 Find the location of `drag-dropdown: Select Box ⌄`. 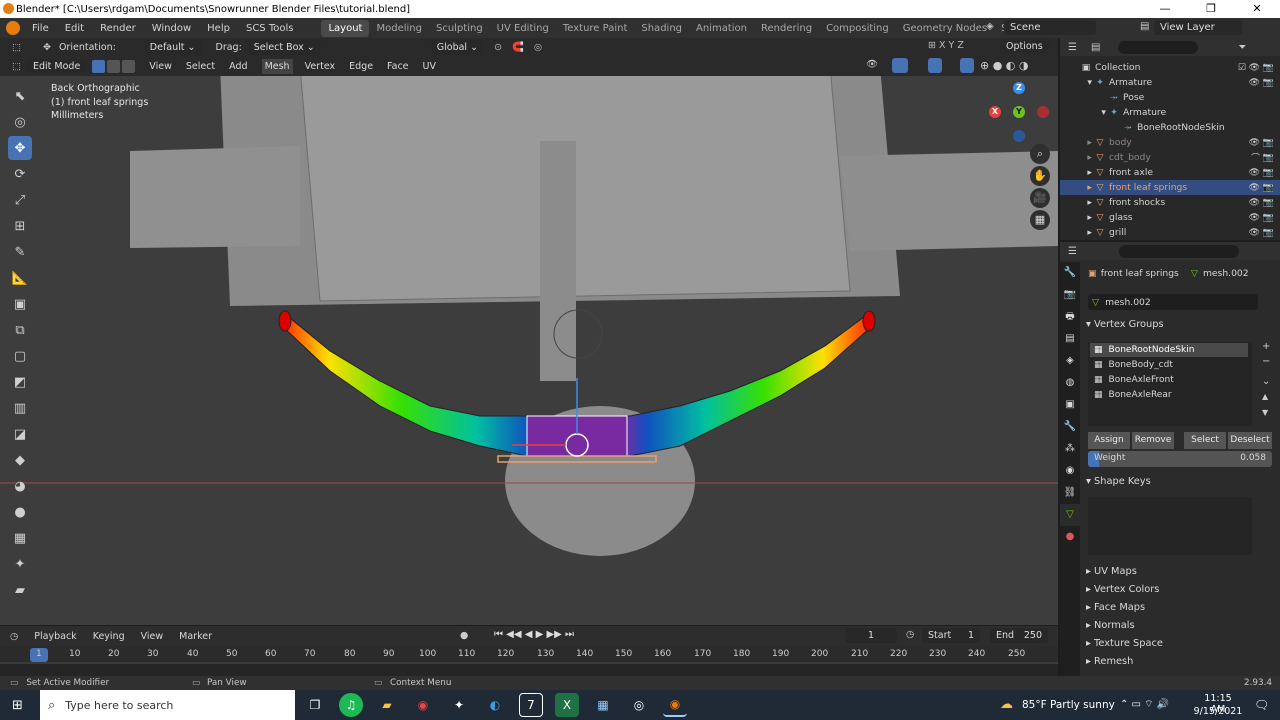

drag-dropdown: Select Box ⌄ is located at coordinates (284, 47).